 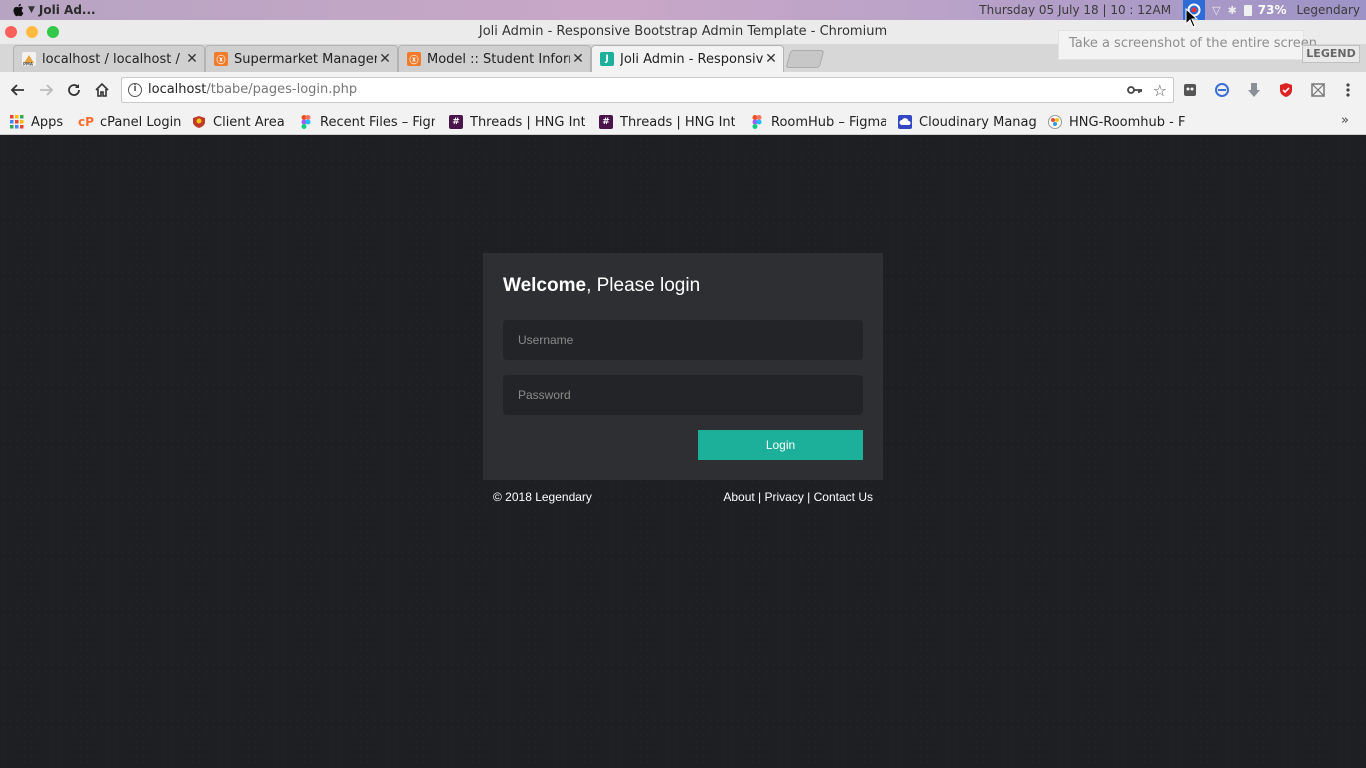 What do you see at coordinates (805, 59) in the screenshot?
I see `new-tab-button` at bounding box center [805, 59].